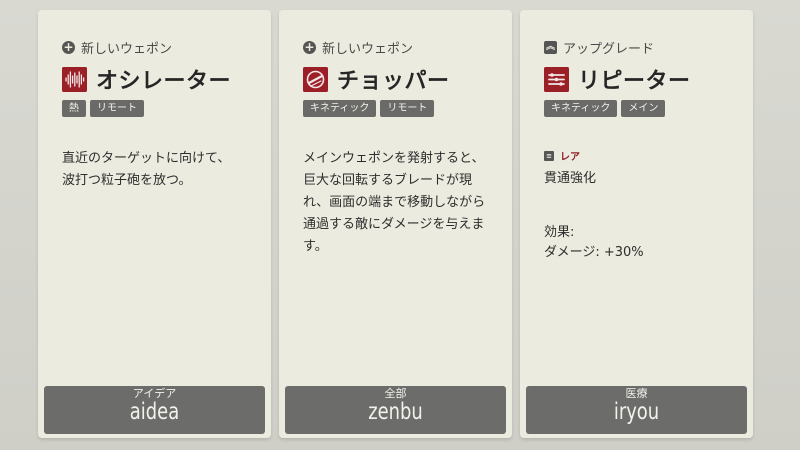 This screenshot has width=800, height=450. Describe the element at coordinates (634, 81) in the screenshot. I see `card-title: リピーター` at that location.